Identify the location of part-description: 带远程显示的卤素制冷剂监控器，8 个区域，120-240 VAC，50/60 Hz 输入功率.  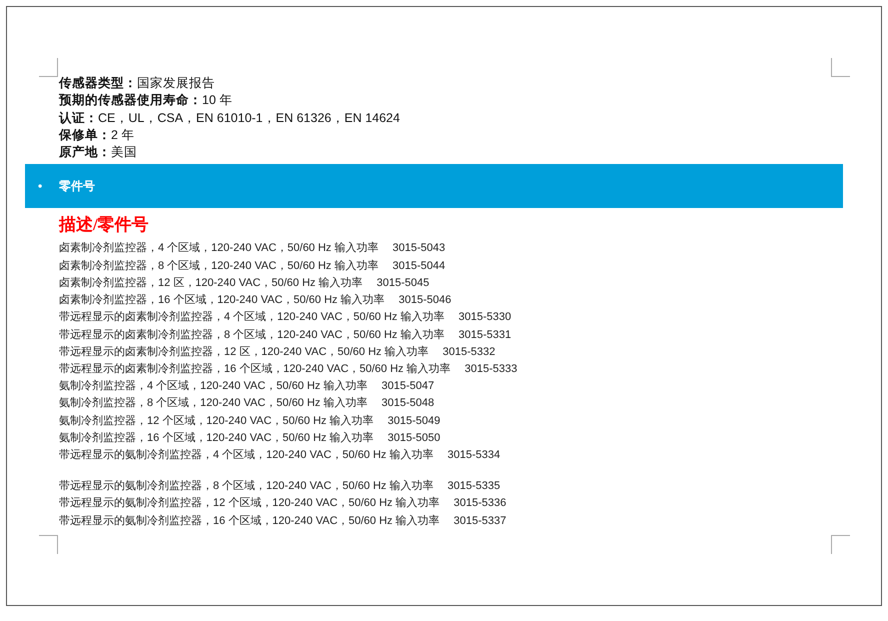
(251, 335).